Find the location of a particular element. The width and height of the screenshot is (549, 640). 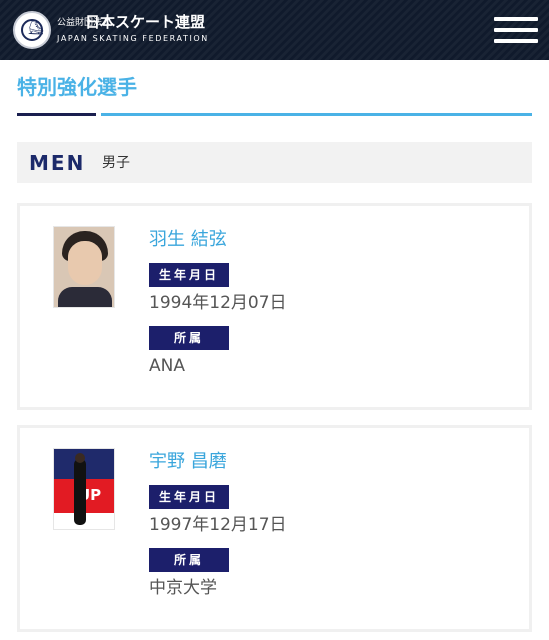

photo-skater is located at coordinates (80, 492).